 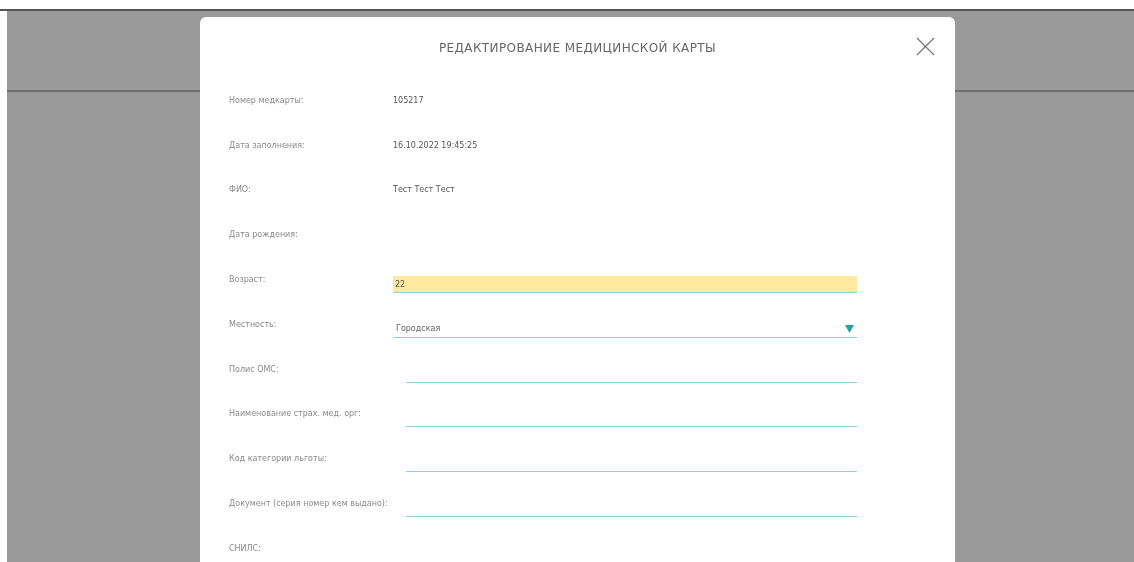 I want to click on field-label: Полис ОМС:, so click(x=254, y=369).